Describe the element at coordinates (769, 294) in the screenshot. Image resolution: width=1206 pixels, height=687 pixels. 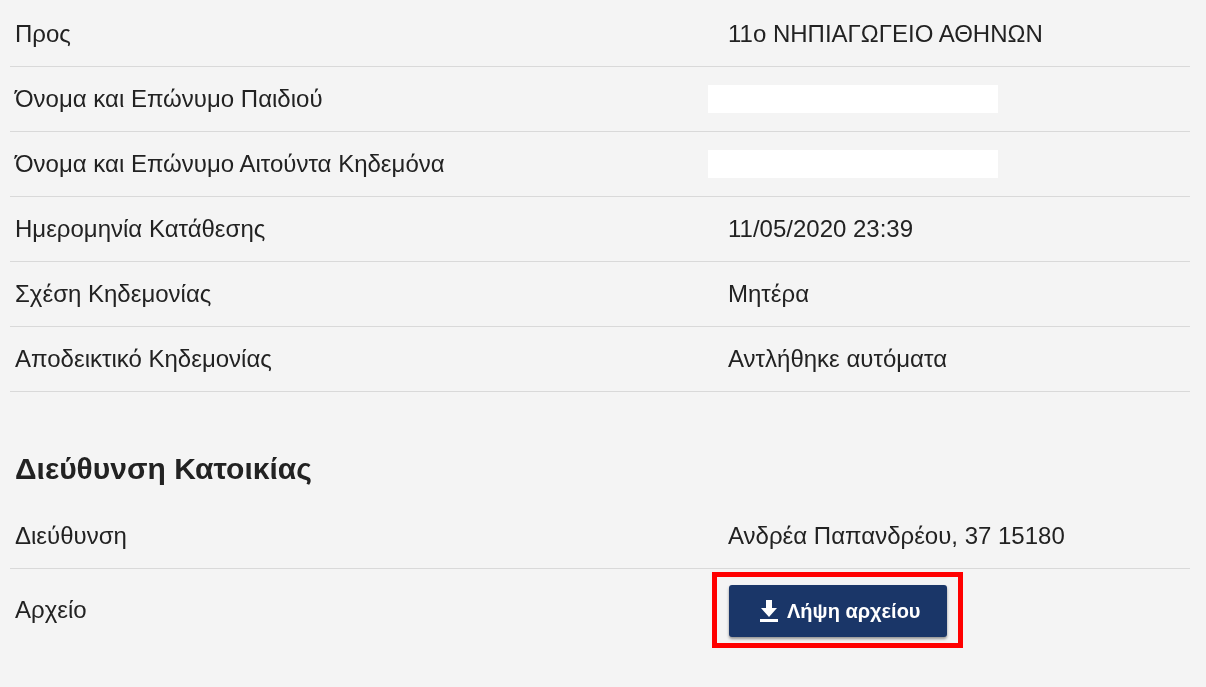
I see `field-value: Μητέρα` at that location.